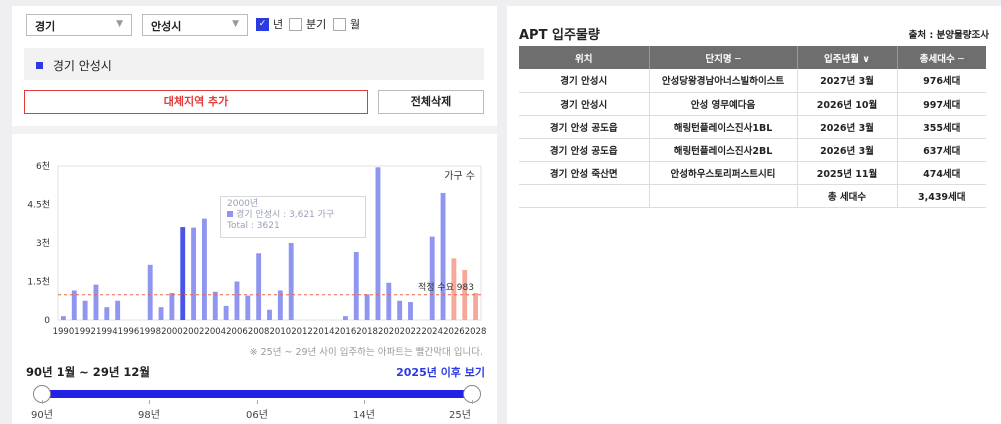 Image resolution: width=1001 pixels, height=424 pixels. What do you see at coordinates (847, 196) in the screenshot?
I see `total-label: 총 세대수` at bounding box center [847, 196].